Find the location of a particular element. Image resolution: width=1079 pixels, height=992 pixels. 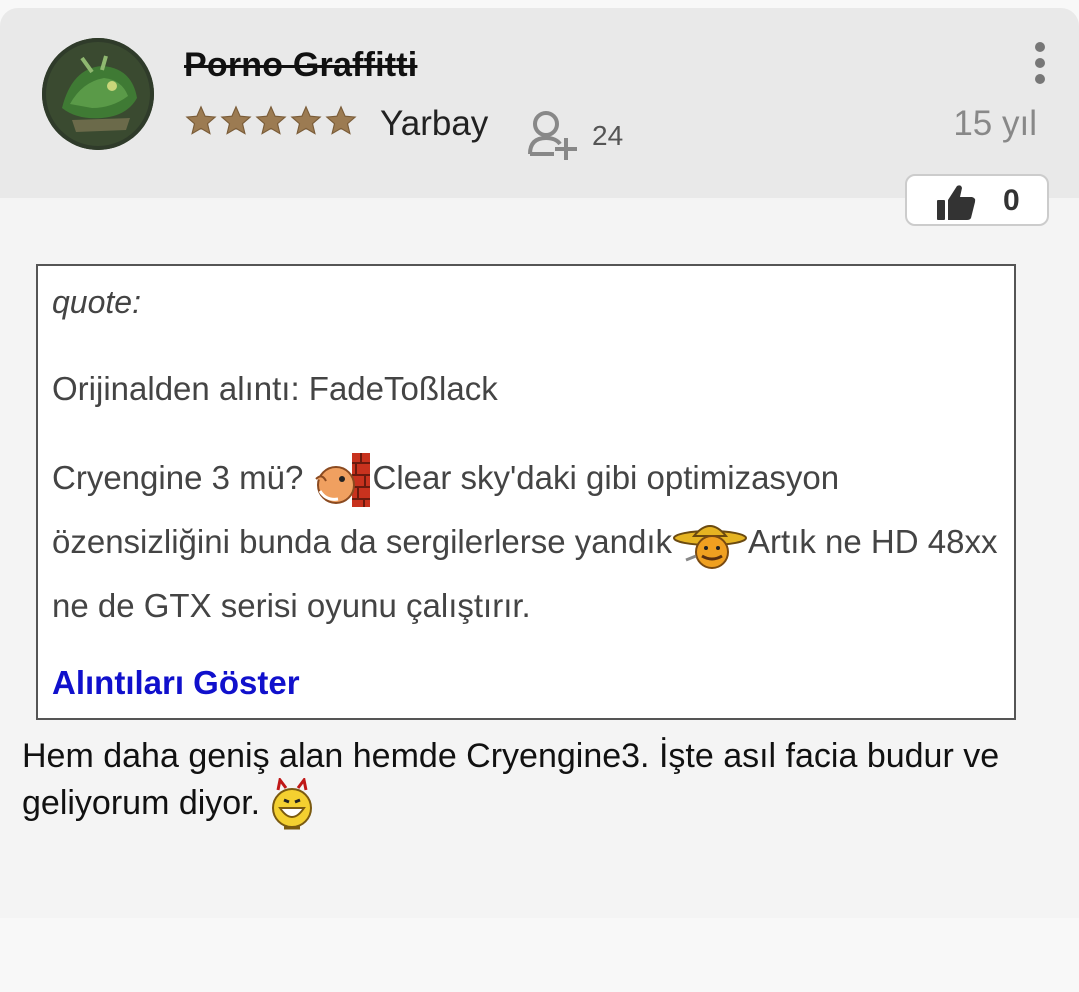

thumbs-up-icon is located at coordinates (956, 202).